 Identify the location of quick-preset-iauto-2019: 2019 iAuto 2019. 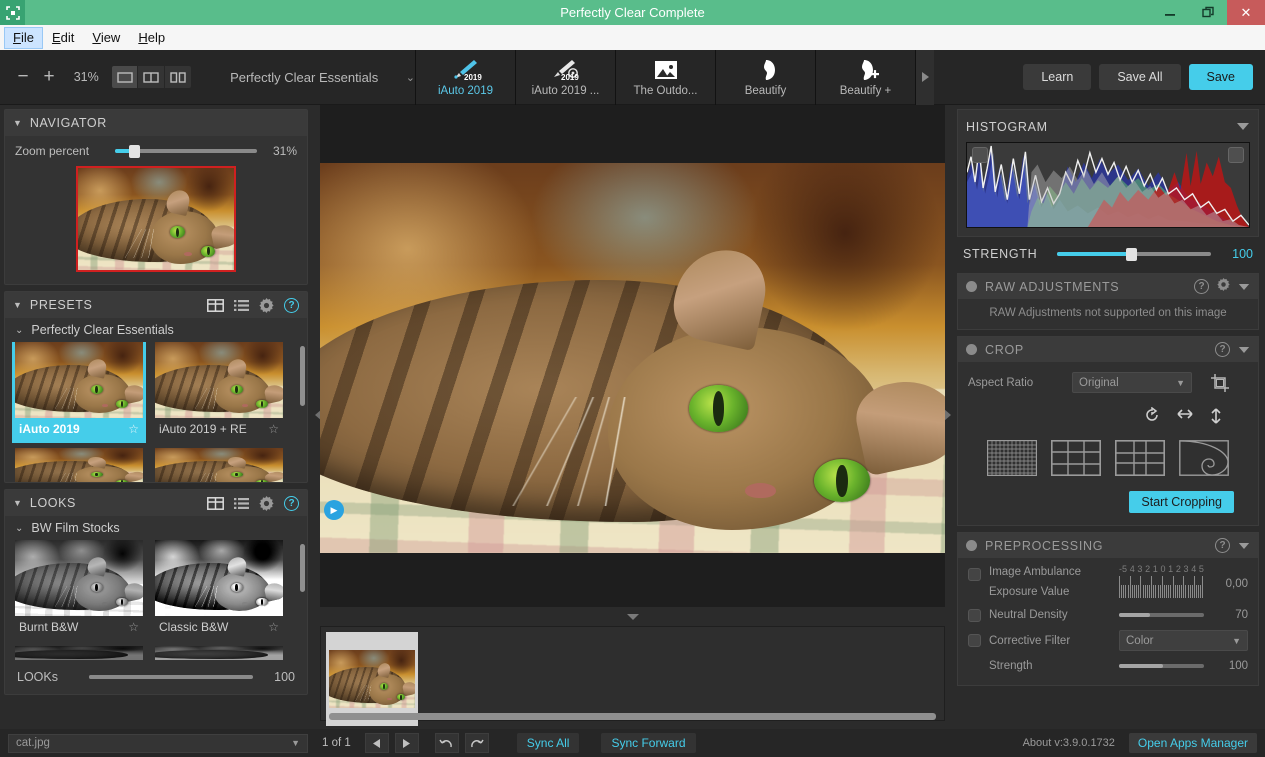
(466, 77).